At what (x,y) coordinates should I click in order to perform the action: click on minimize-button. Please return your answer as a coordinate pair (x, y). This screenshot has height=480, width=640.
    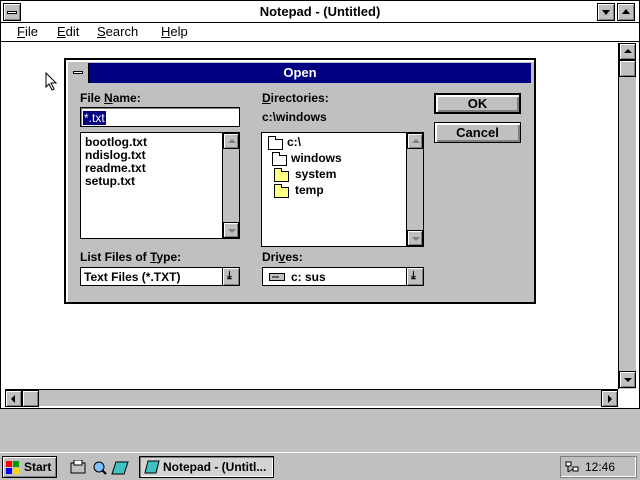
    Looking at the image, I should click on (606, 12).